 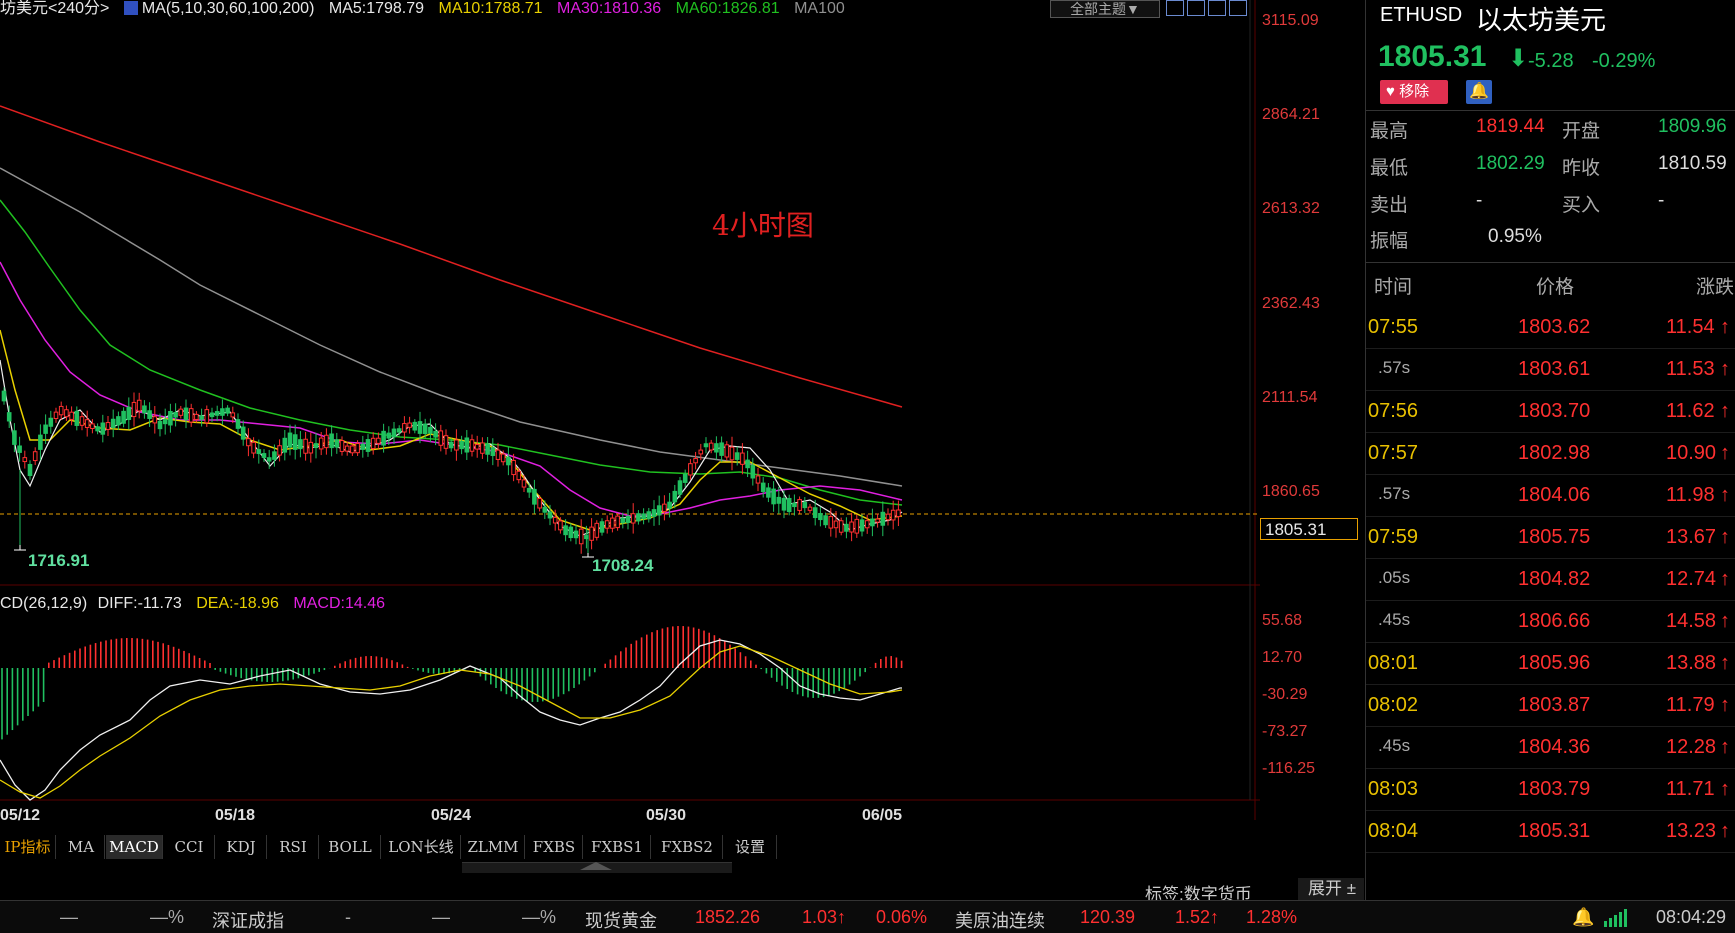 What do you see at coordinates (1583, 917) in the screenshot?
I see `notification-bell-icon: 🔔` at bounding box center [1583, 917].